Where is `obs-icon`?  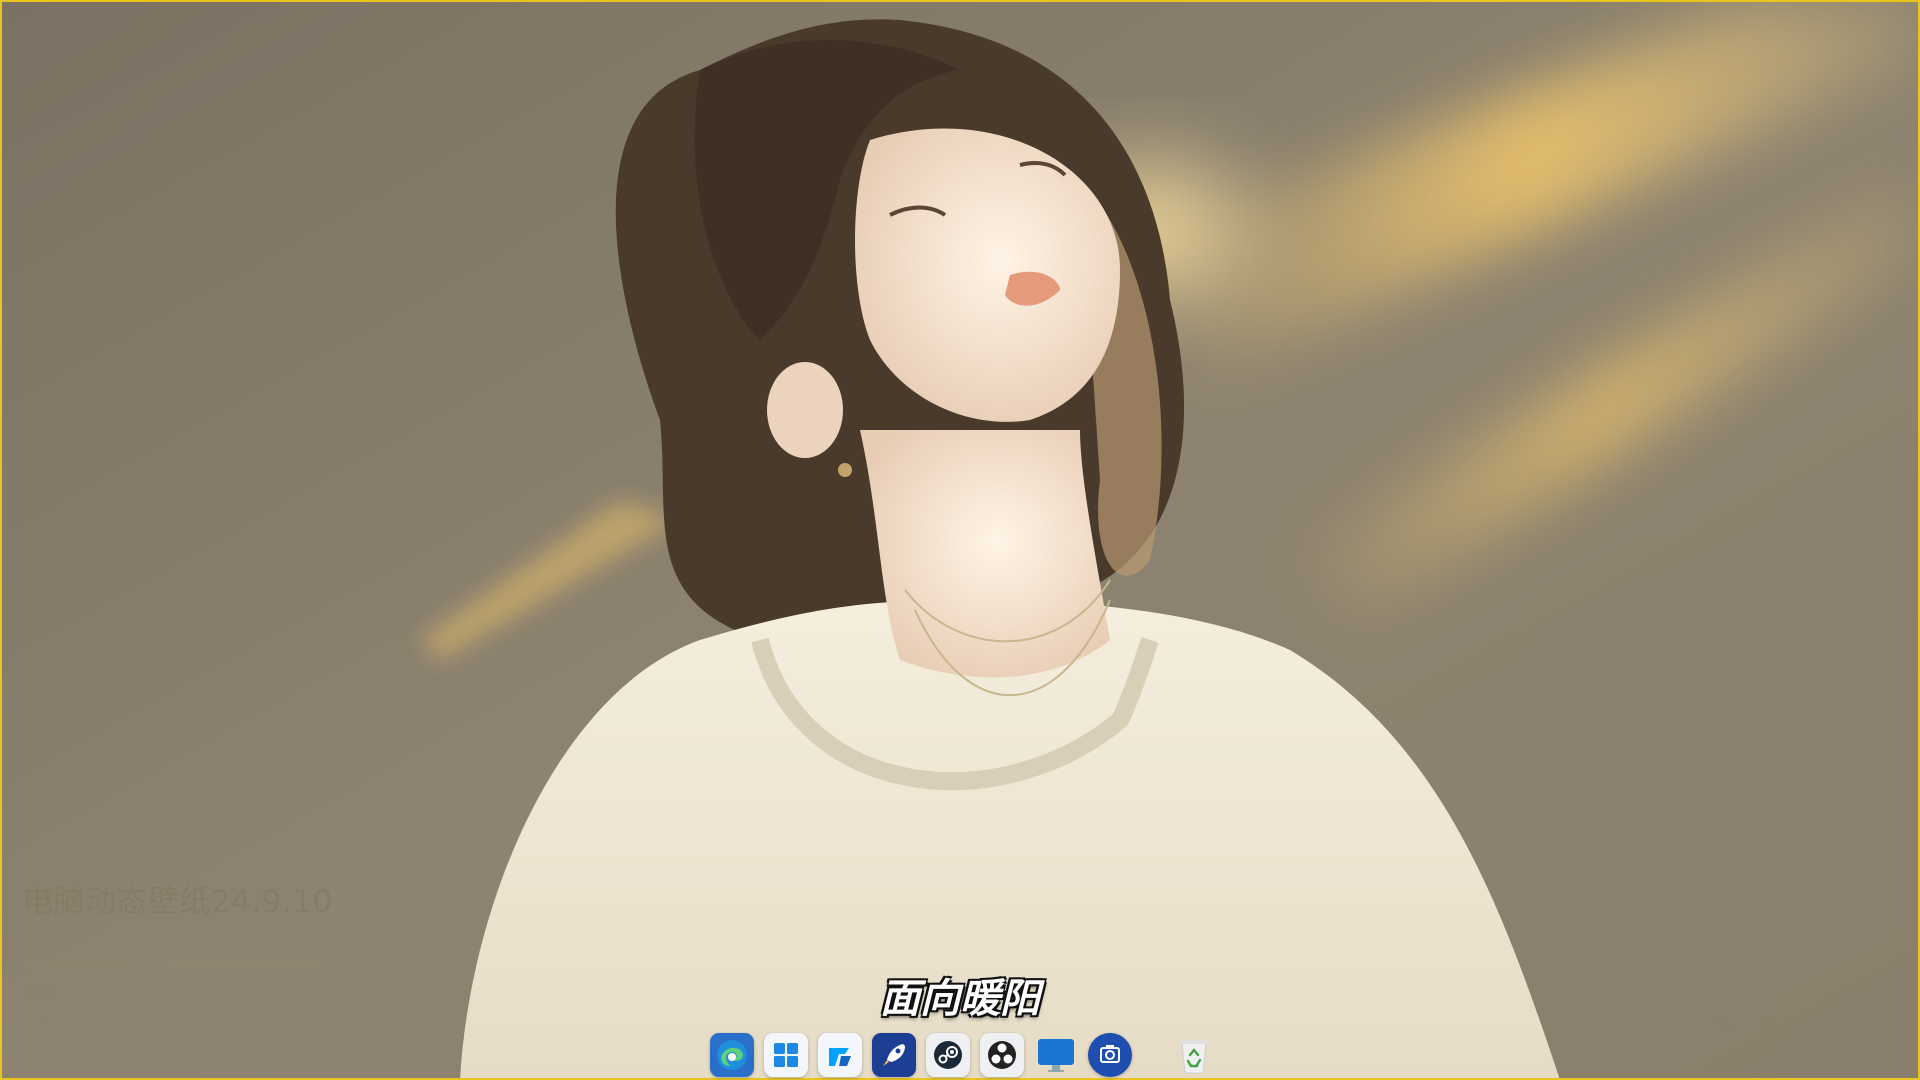 obs-icon is located at coordinates (1002, 1055).